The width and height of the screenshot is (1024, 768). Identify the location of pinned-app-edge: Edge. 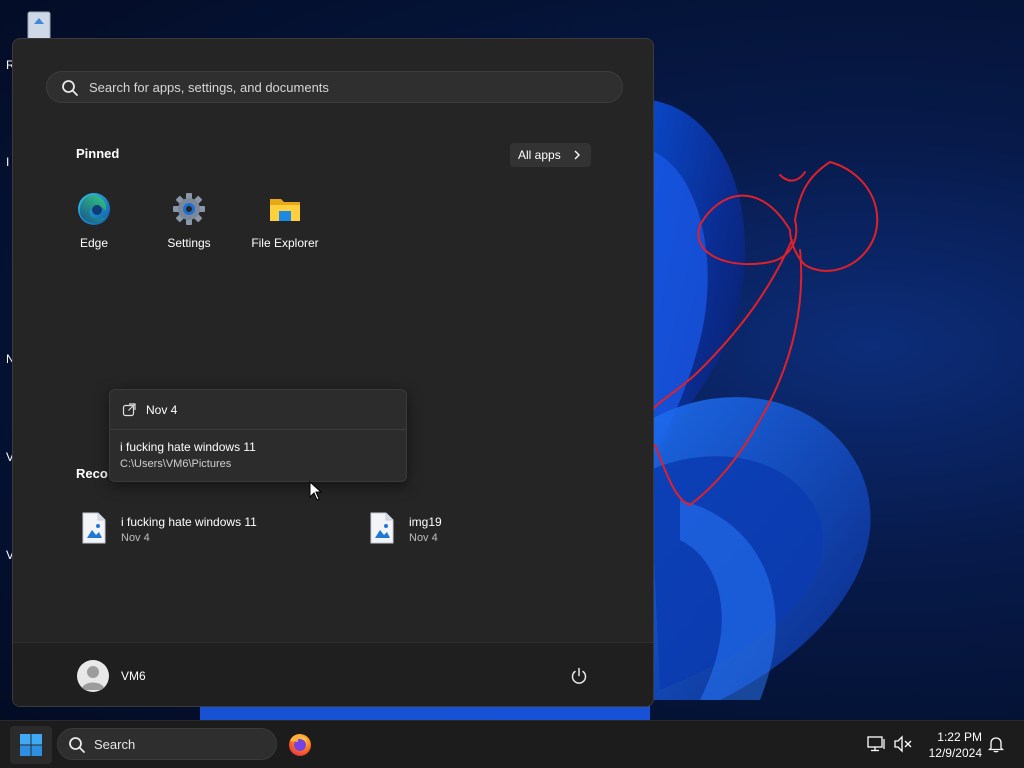
(94, 220).